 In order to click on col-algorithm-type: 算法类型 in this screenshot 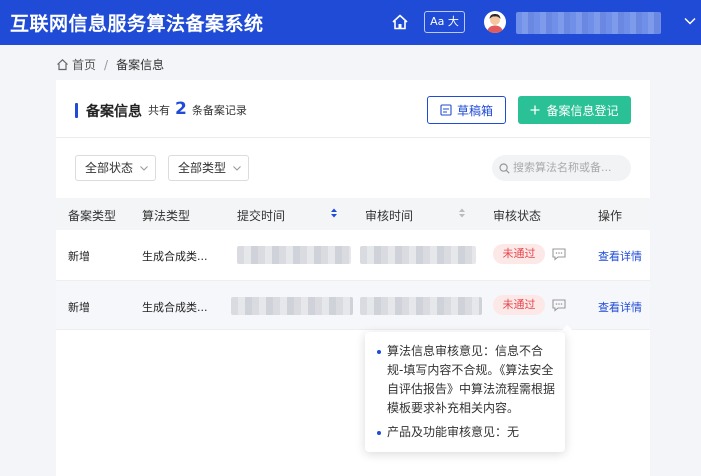, I will do `click(166, 216)`.